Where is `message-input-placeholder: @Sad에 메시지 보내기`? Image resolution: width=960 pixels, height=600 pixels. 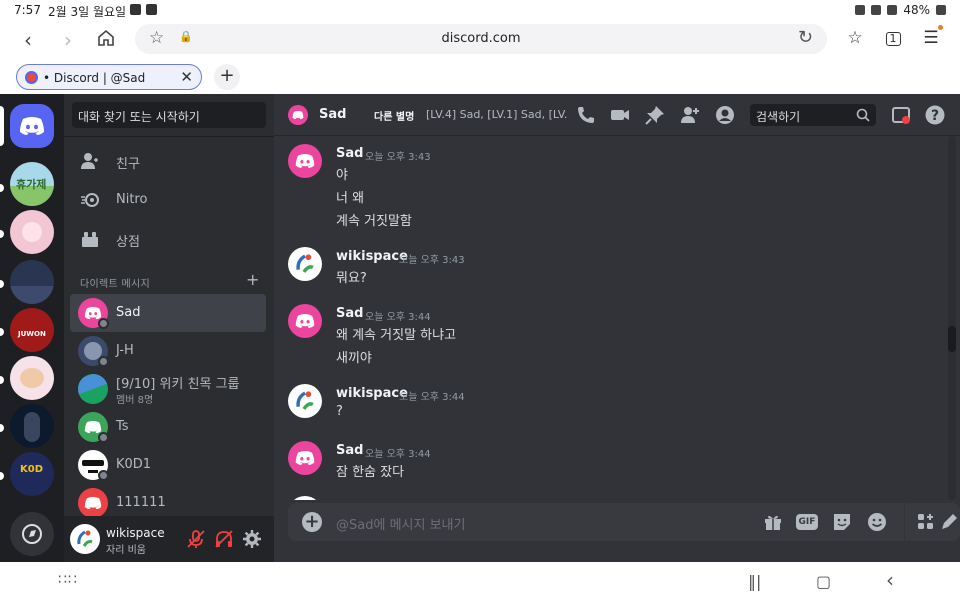
message-input-placeholder: @Sad에 메시지 보내기 is located at coordinates (400, 523).